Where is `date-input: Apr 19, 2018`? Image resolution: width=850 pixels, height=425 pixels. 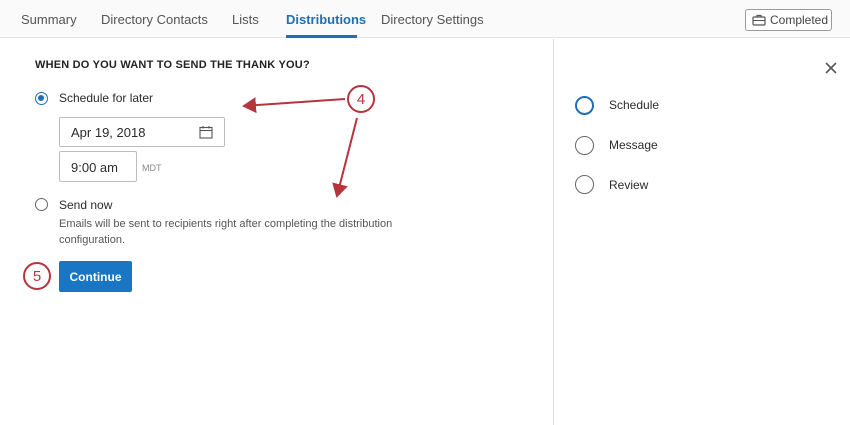
date-input: Apr 19, 2018 is located at coordinates (142, 132).